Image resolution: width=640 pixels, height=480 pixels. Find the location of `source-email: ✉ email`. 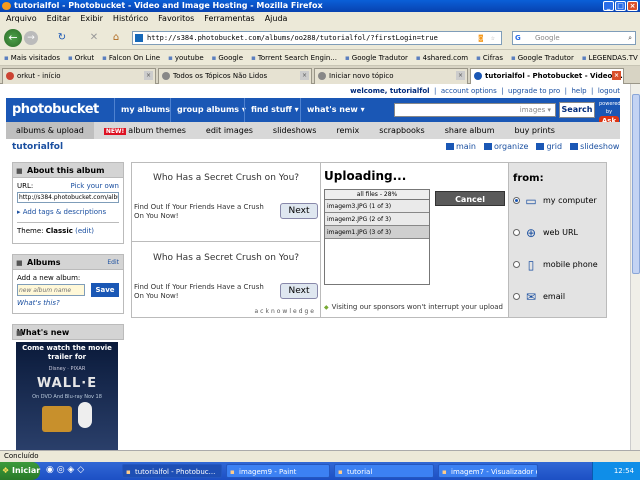

source-email: ✉ email is located at coordinates (559, 297).